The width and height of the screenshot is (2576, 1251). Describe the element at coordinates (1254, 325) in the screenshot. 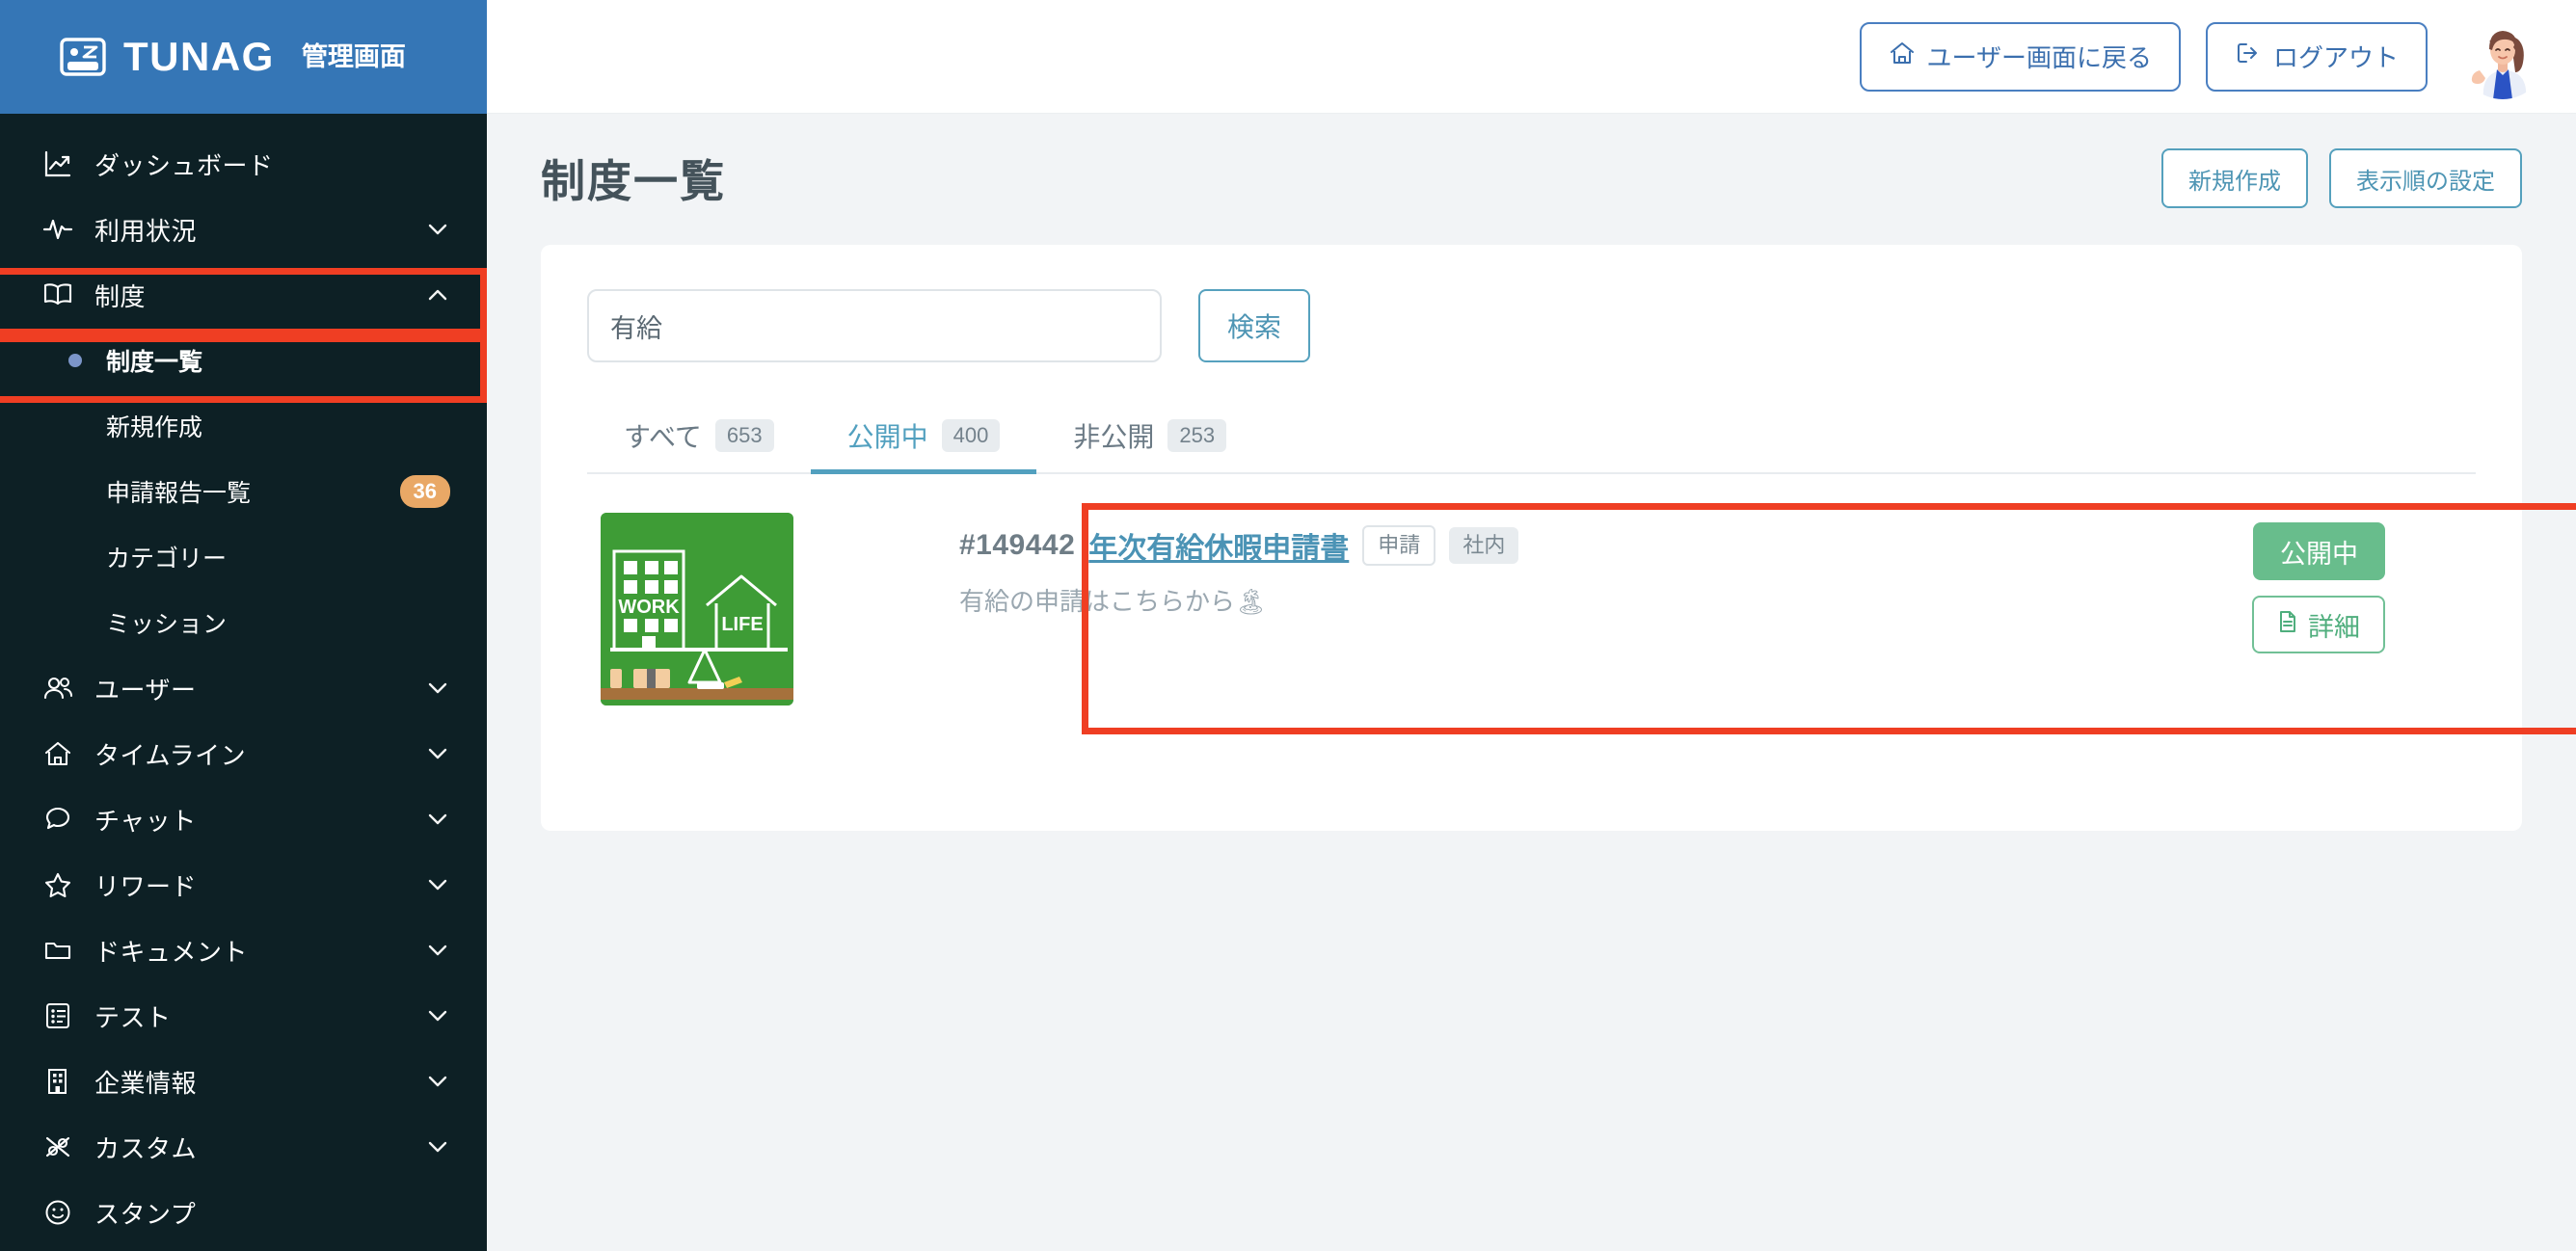

I see `search-button: 検索` at that location.